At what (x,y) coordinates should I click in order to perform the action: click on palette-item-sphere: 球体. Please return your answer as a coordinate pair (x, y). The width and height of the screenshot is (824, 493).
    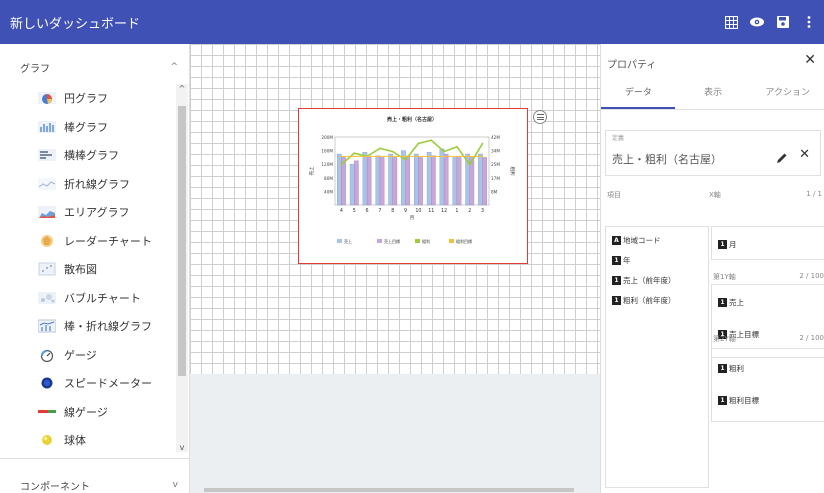
    Looking at the image, I should click on (88, 440).